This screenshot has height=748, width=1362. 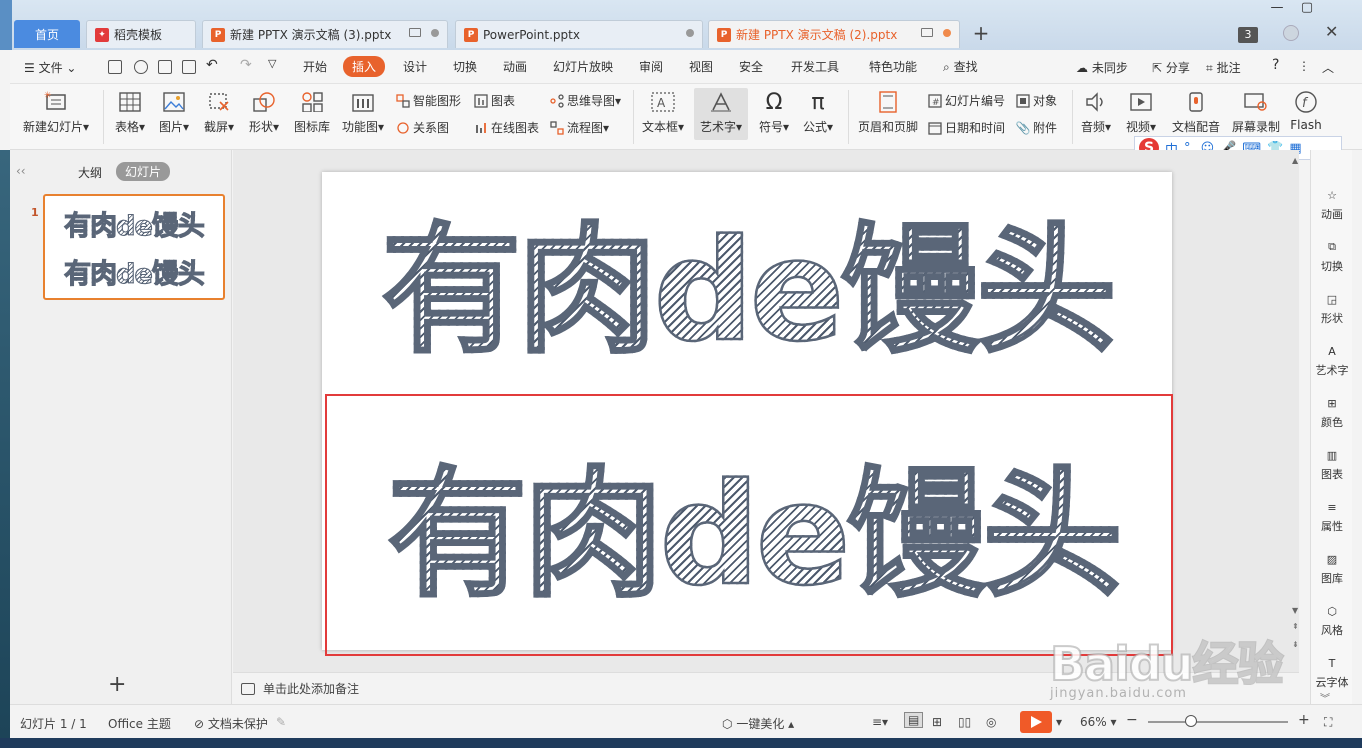 I want to click on slide-number-button: # 幻灯片编号, so click(x=966, y=100).